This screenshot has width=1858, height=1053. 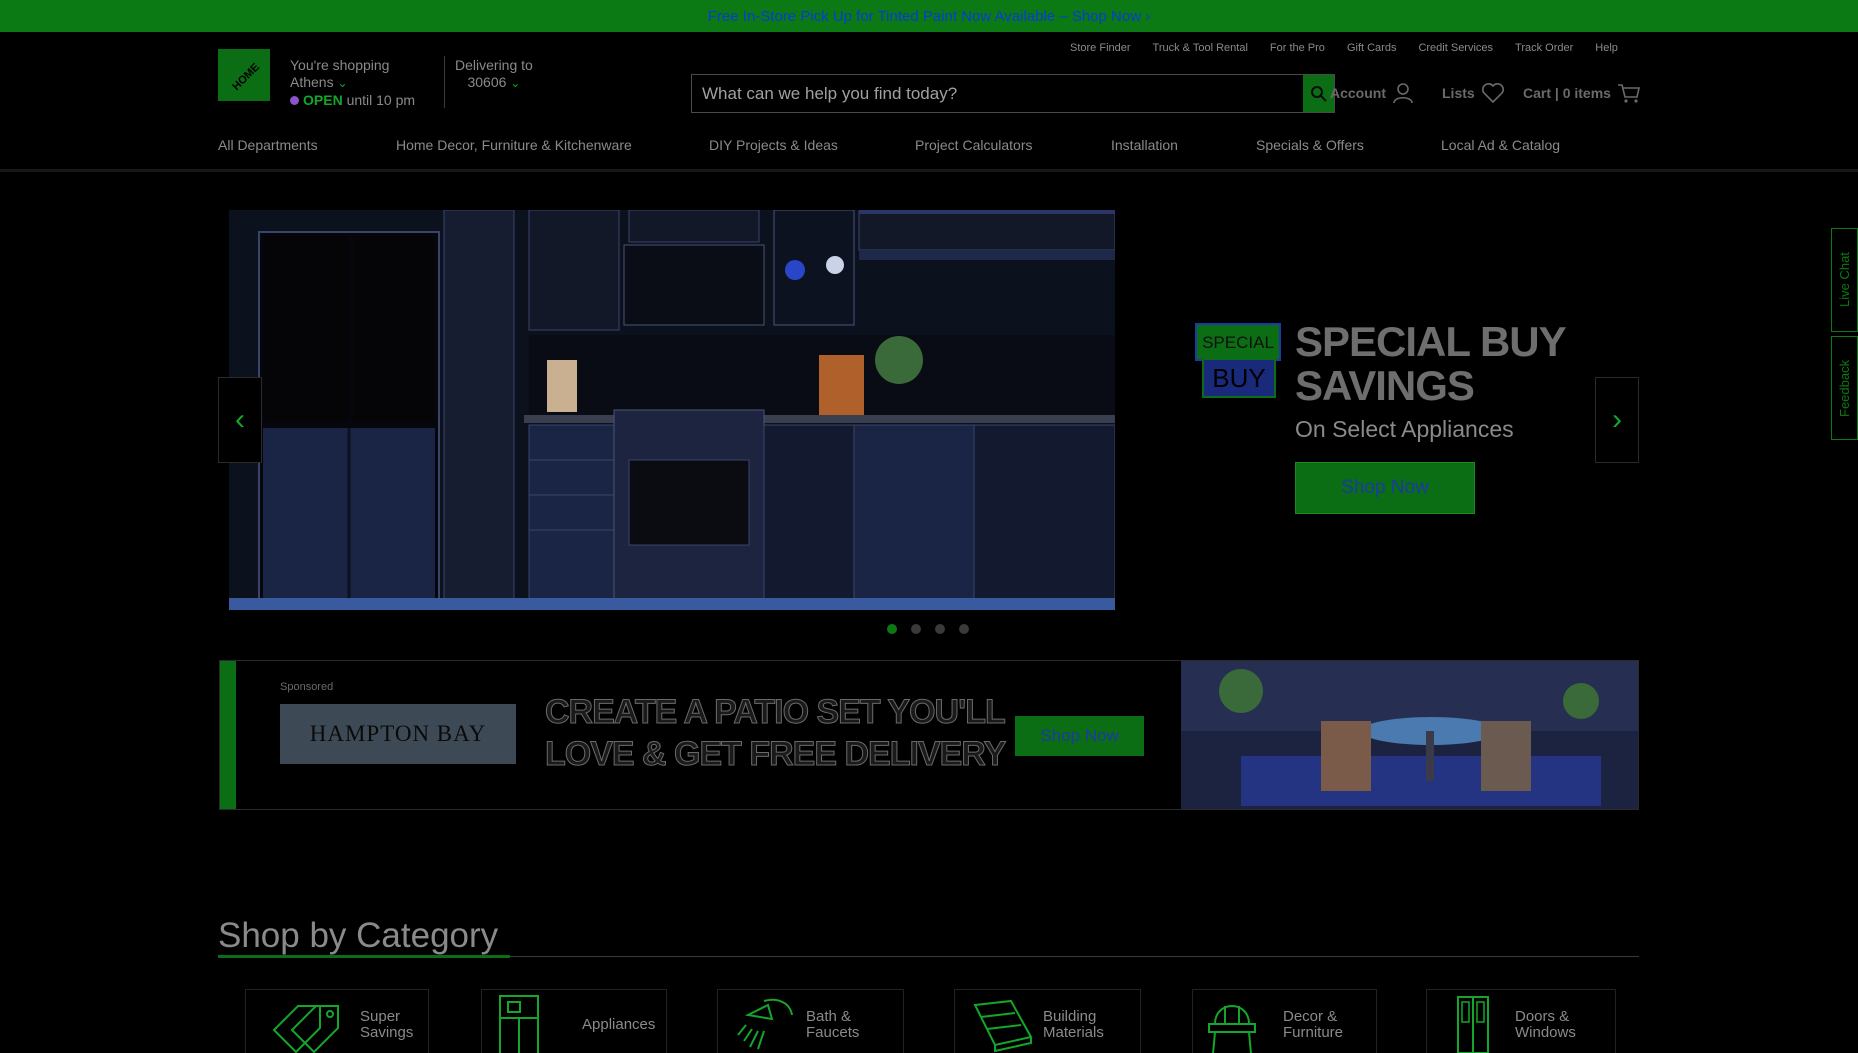 I want to click on category-card-building-materials: Building Materials, so click(x=1047, y=1021).